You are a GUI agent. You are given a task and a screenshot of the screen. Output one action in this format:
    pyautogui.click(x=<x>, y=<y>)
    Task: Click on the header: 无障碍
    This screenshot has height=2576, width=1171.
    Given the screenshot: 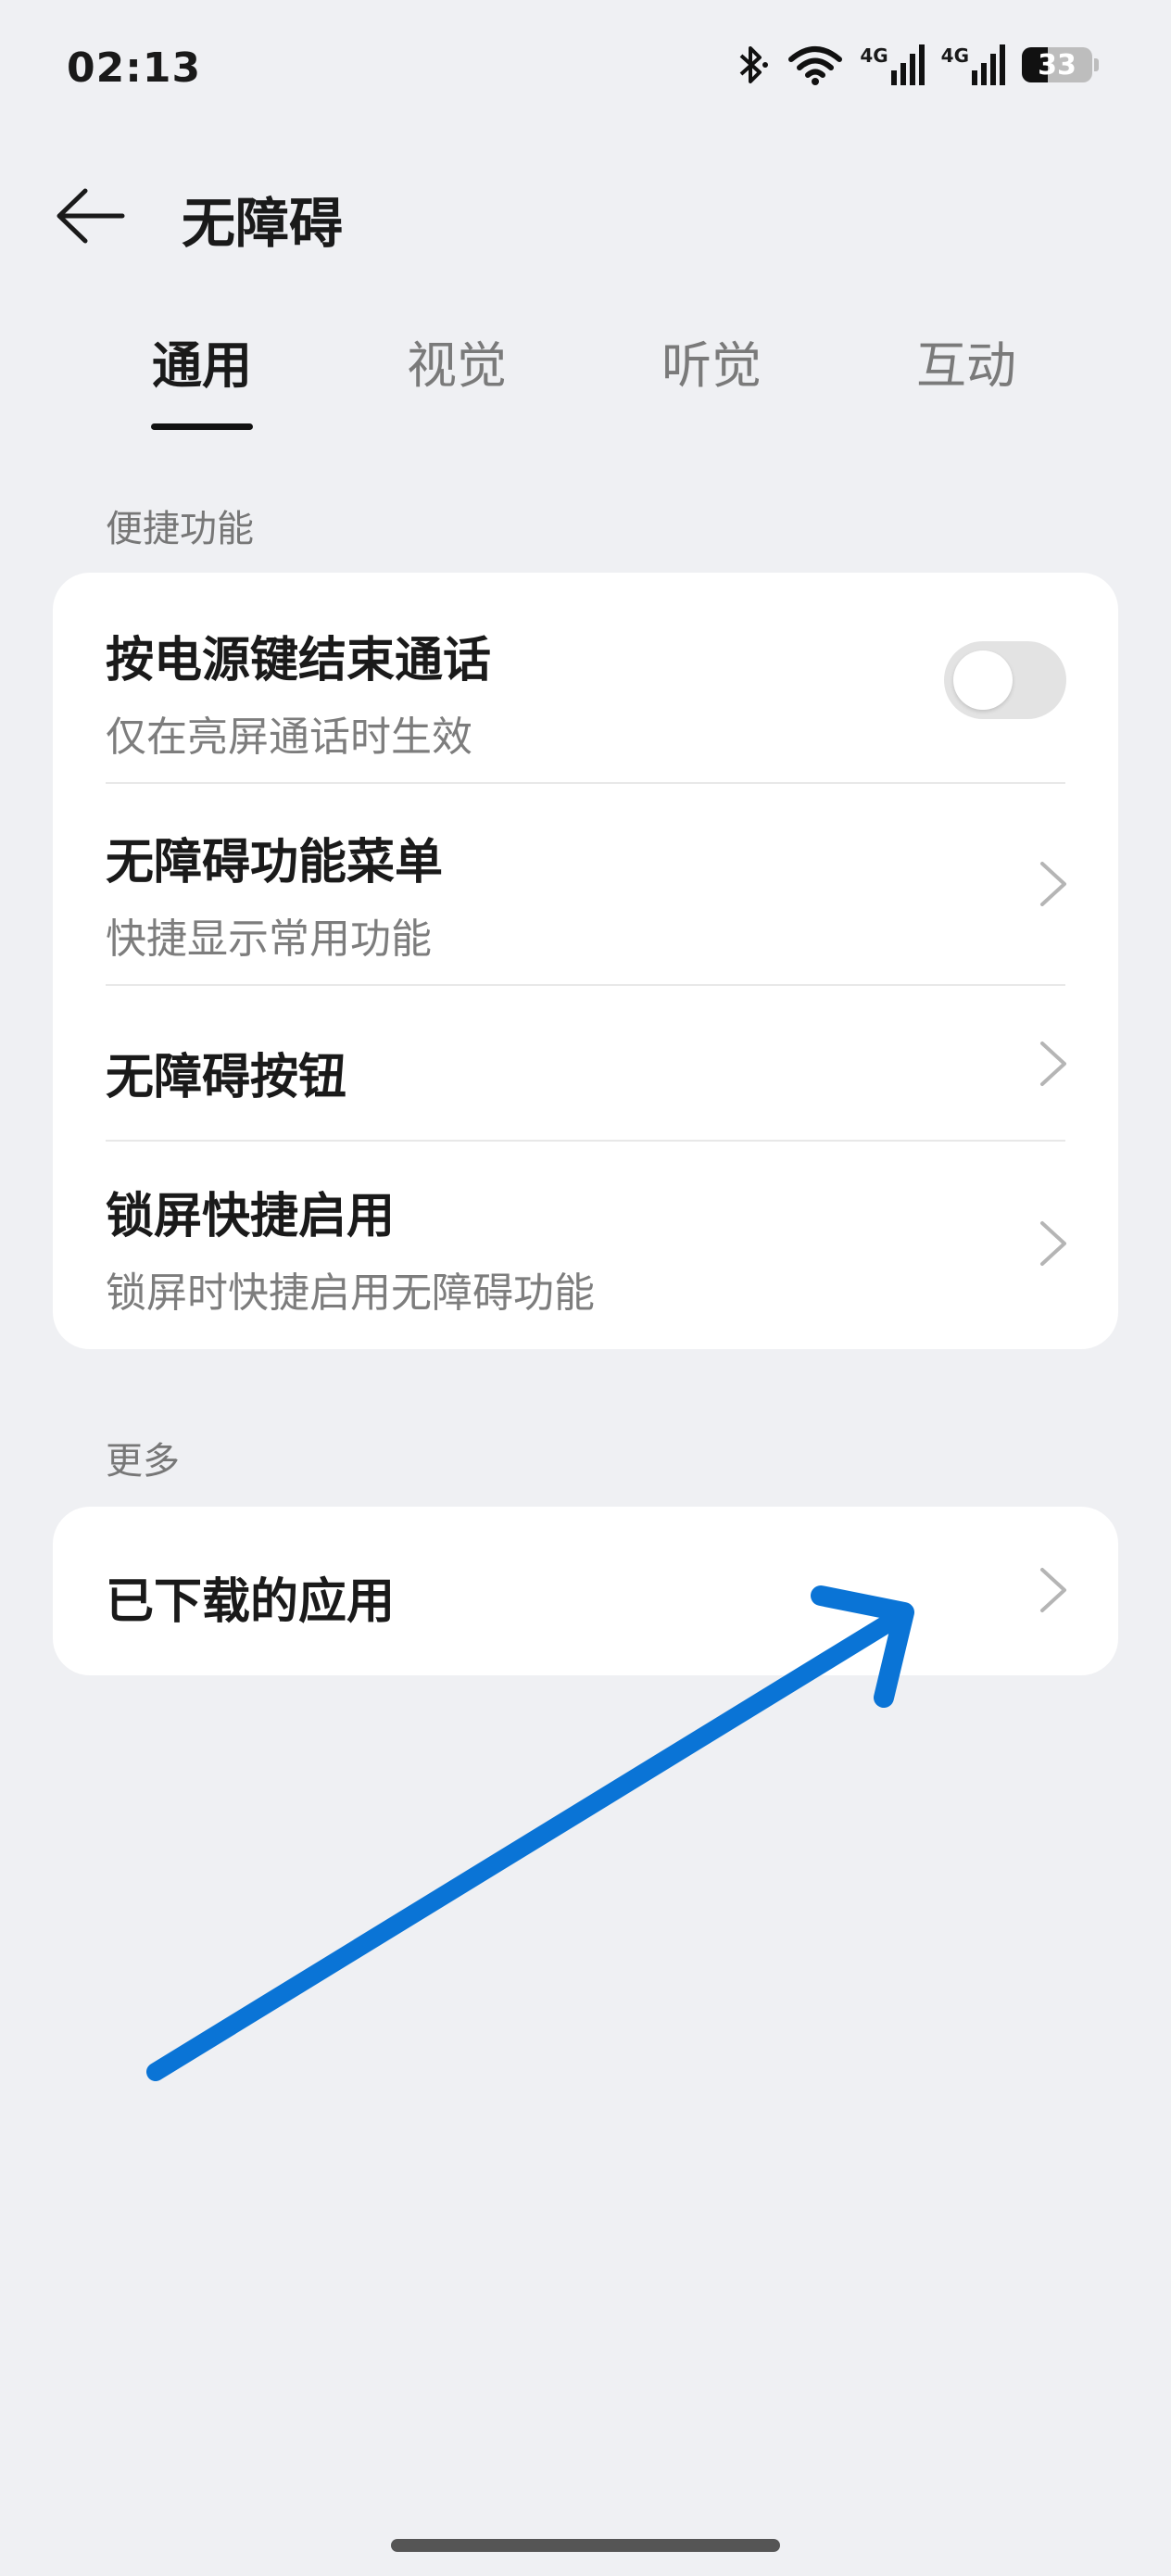 What is the action you would take?
    pyautogui.click(x=585, y=213)
    